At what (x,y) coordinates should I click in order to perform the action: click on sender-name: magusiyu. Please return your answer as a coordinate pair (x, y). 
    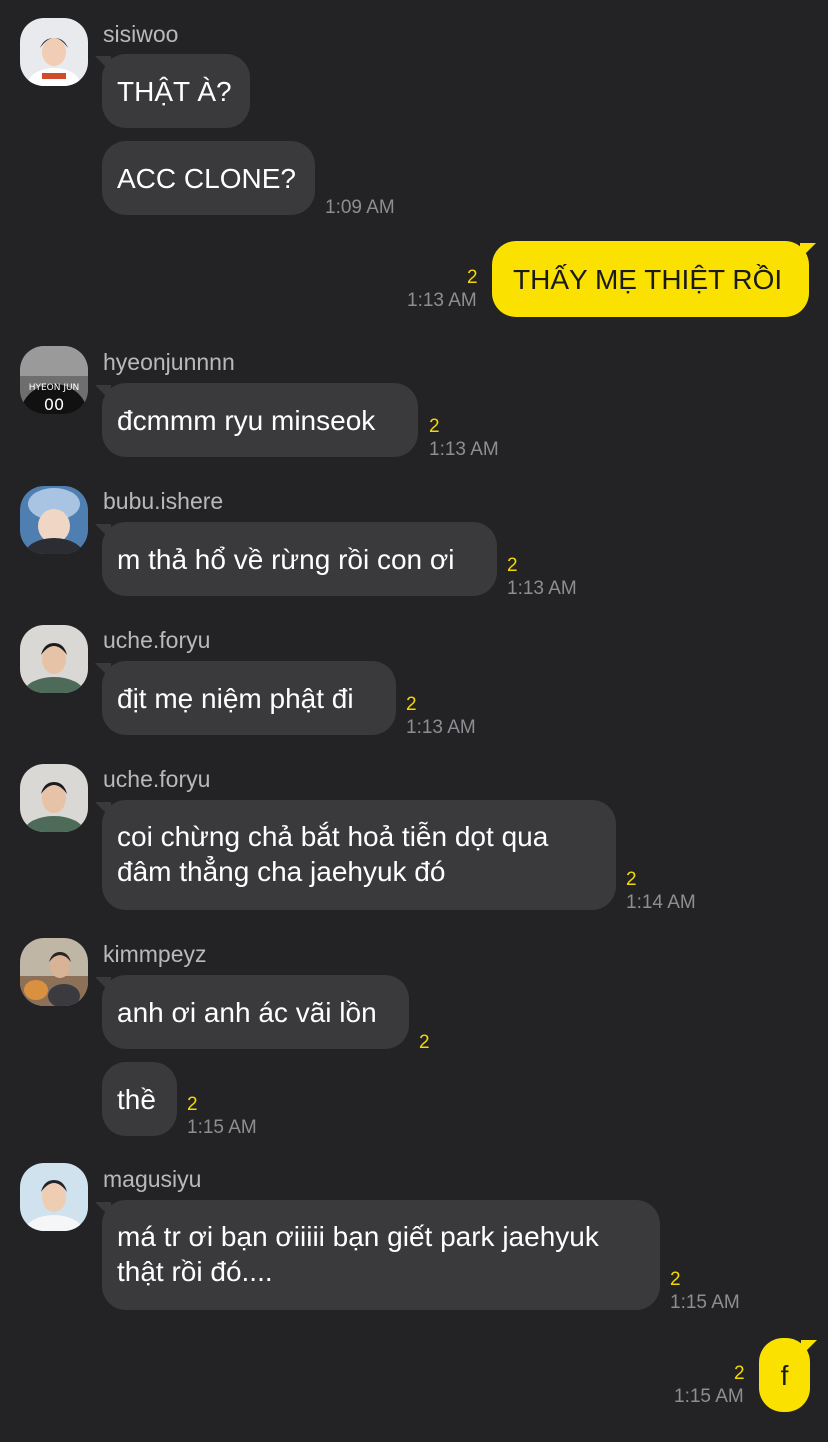
    Looking at the image, I should click on (152, 1179).